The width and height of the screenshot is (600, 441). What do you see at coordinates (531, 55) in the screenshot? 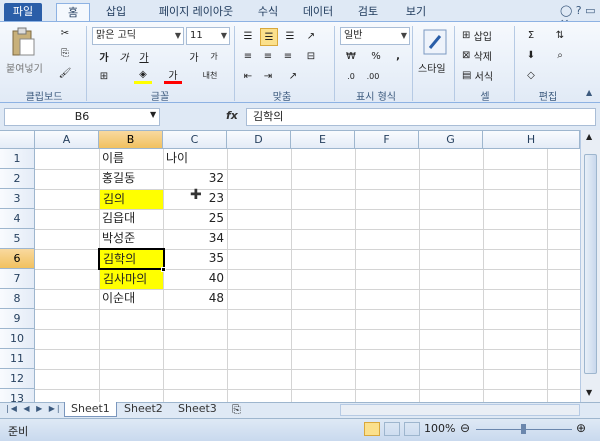
I see `fill-icon: ⬇` at bounding box center [531, 55].